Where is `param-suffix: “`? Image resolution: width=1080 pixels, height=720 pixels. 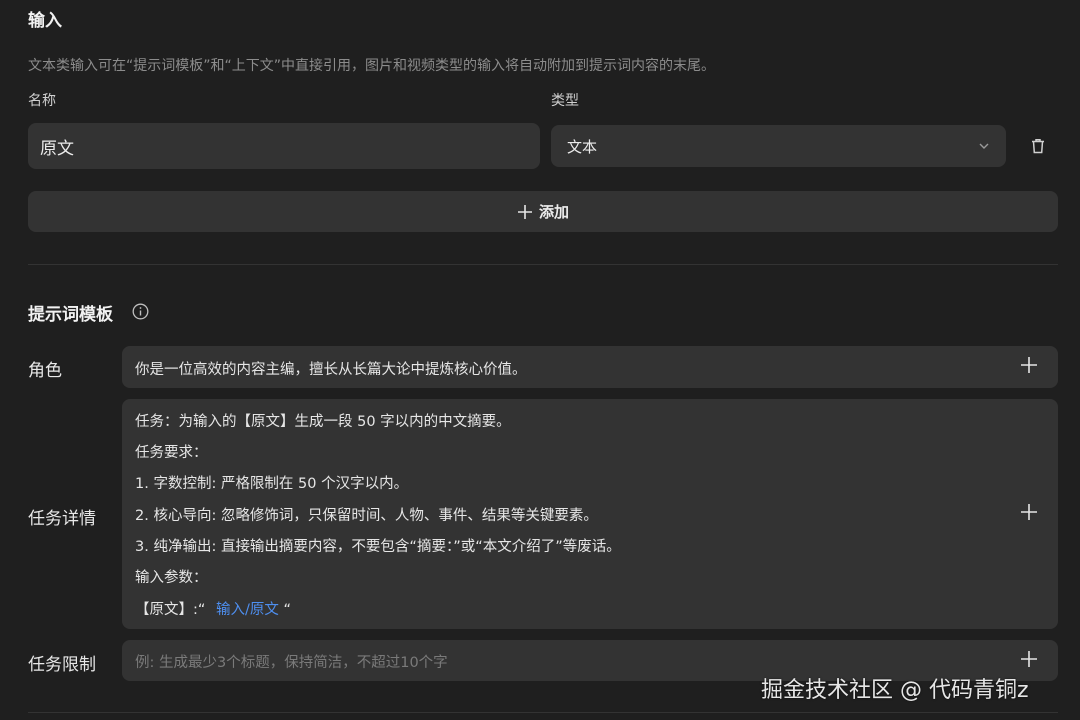 param-suffix: “ is located at coordinates (287, 610).